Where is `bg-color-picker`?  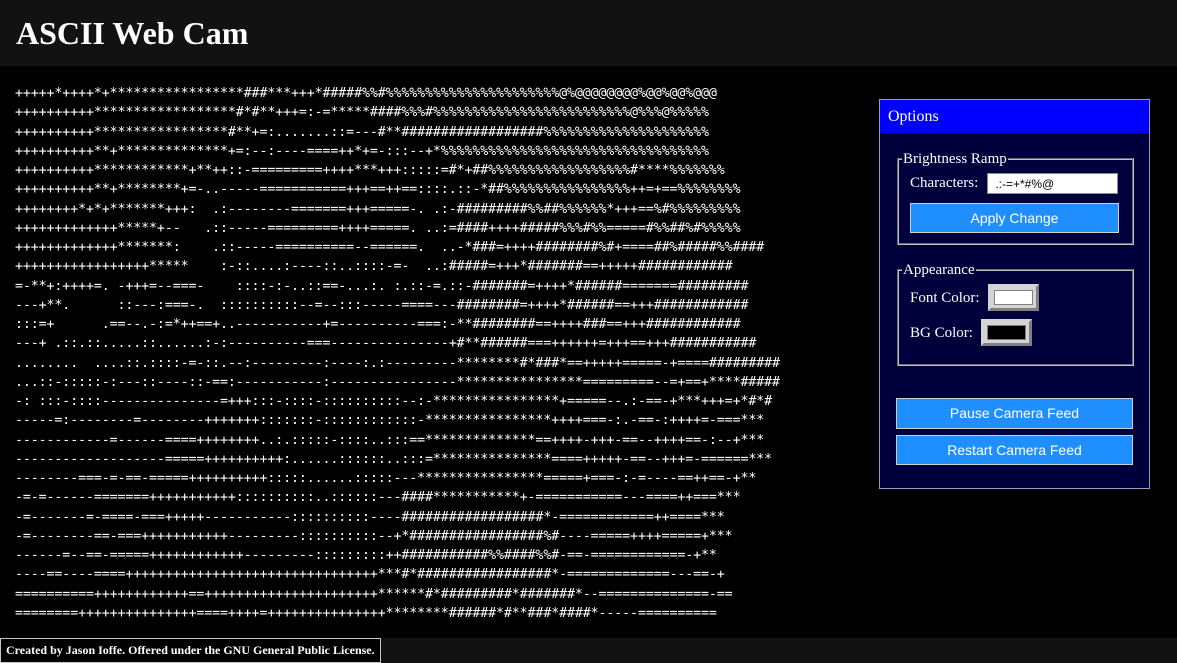
bg-color-picker is located at coordinates (1006, 332).